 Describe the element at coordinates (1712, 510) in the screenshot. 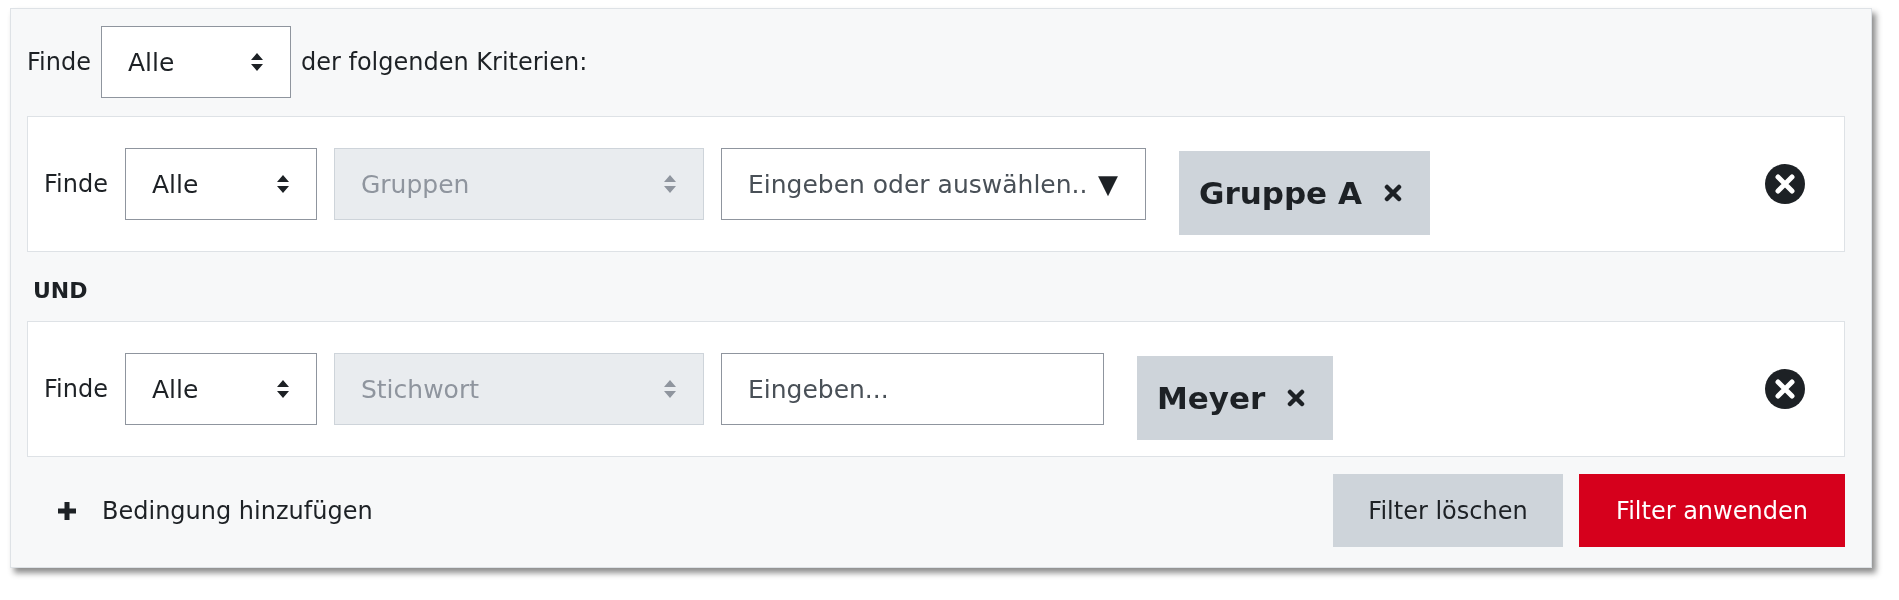

I see `apply-button: Filter anwenden` at that location.